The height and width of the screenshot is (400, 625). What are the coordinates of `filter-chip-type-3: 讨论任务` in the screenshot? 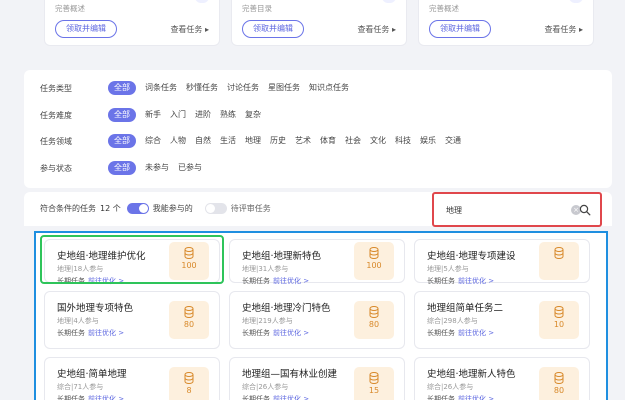 It's located at (243, 88).